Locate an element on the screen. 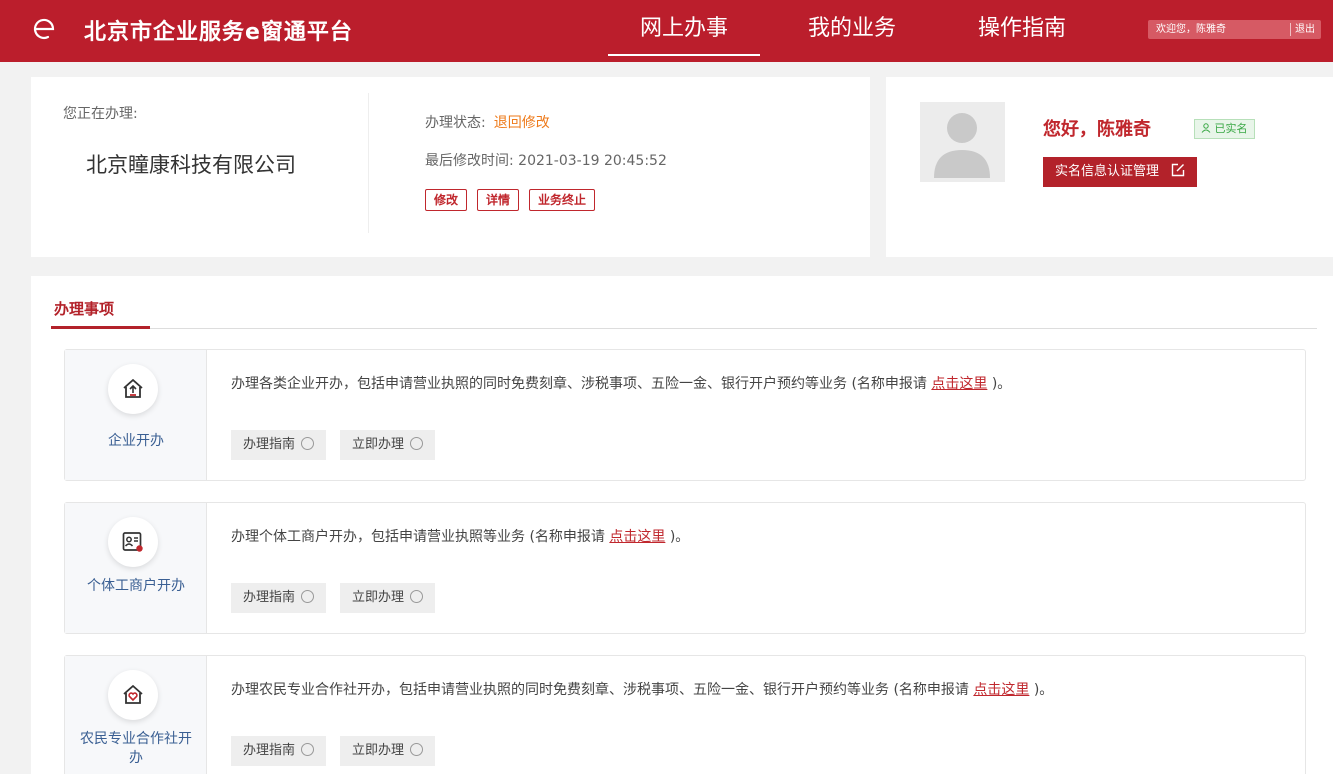 This screenshot has width=1333, height=774. modified-time-row: 最后修改时间: 2021-03-19 20:45:52 is located at coordinates (546, 160).